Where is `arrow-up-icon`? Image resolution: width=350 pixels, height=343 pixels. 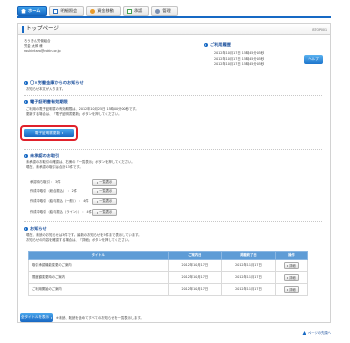 arrow-up-icon is located at coordinates (304, 333).